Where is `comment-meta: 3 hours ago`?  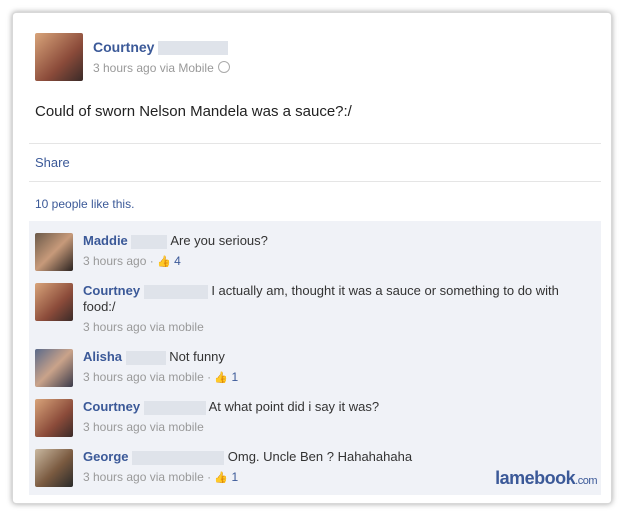
comment-meta: 3 hours ago is located at coordinates (115, 261).